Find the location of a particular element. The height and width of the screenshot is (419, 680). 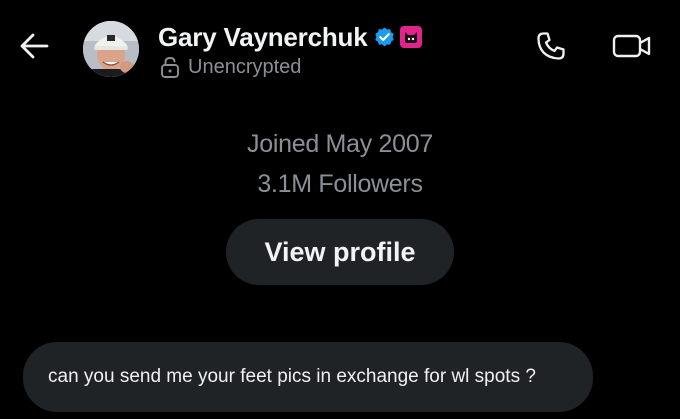

verified-badge-icon is located at coordinates (384, 37).